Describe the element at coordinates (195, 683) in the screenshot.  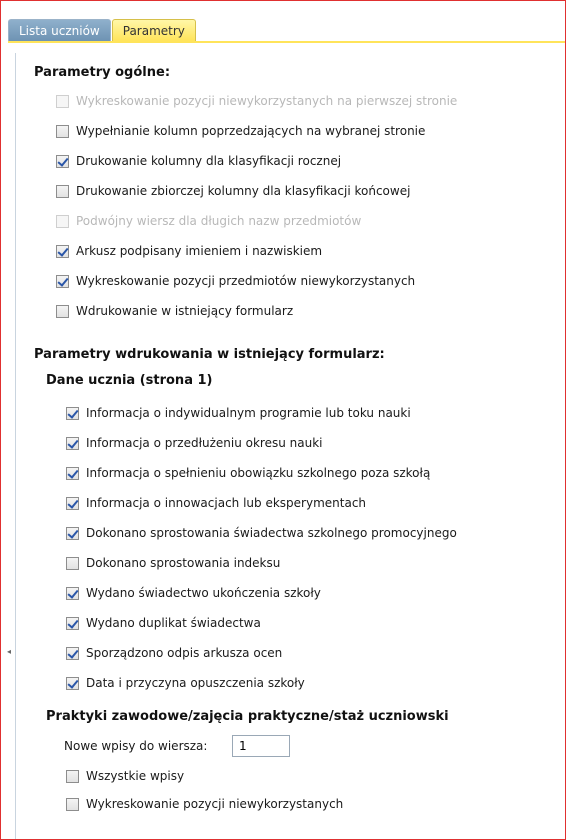
I see `checkbox-label: Data i przyczyna opuszczenia szkoły` at that location.